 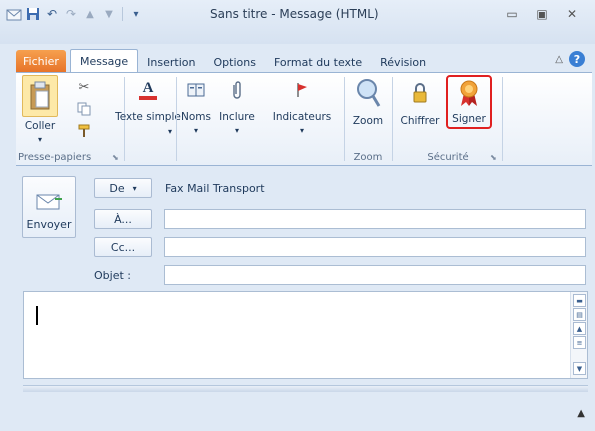 What do you see at coordinates (579, 314) in the screenshot?
I see `ruler-toggle-icon: ▤` at bounding box center [579, 314].